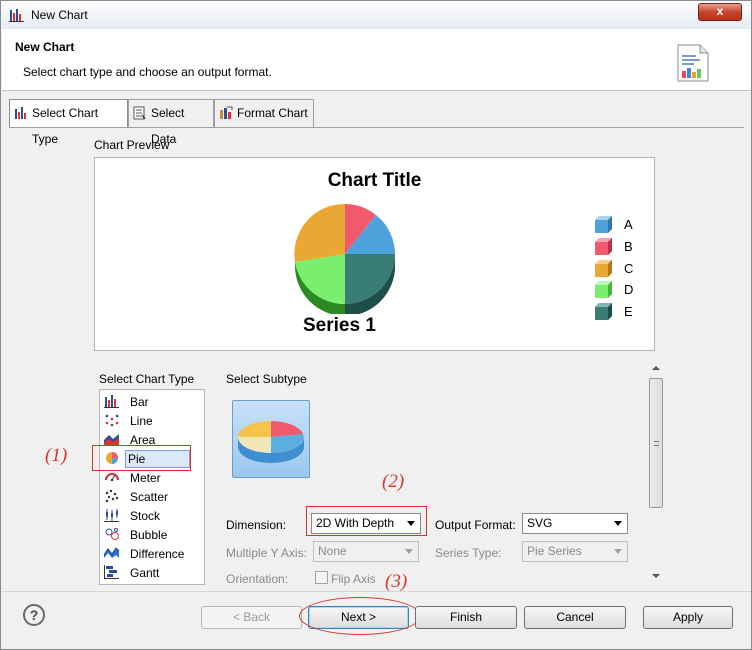  What do you see at coordinates (257, 579) in the screenshot?
I see `orientation-label: Orientation:` at bounding box center [257, 579].